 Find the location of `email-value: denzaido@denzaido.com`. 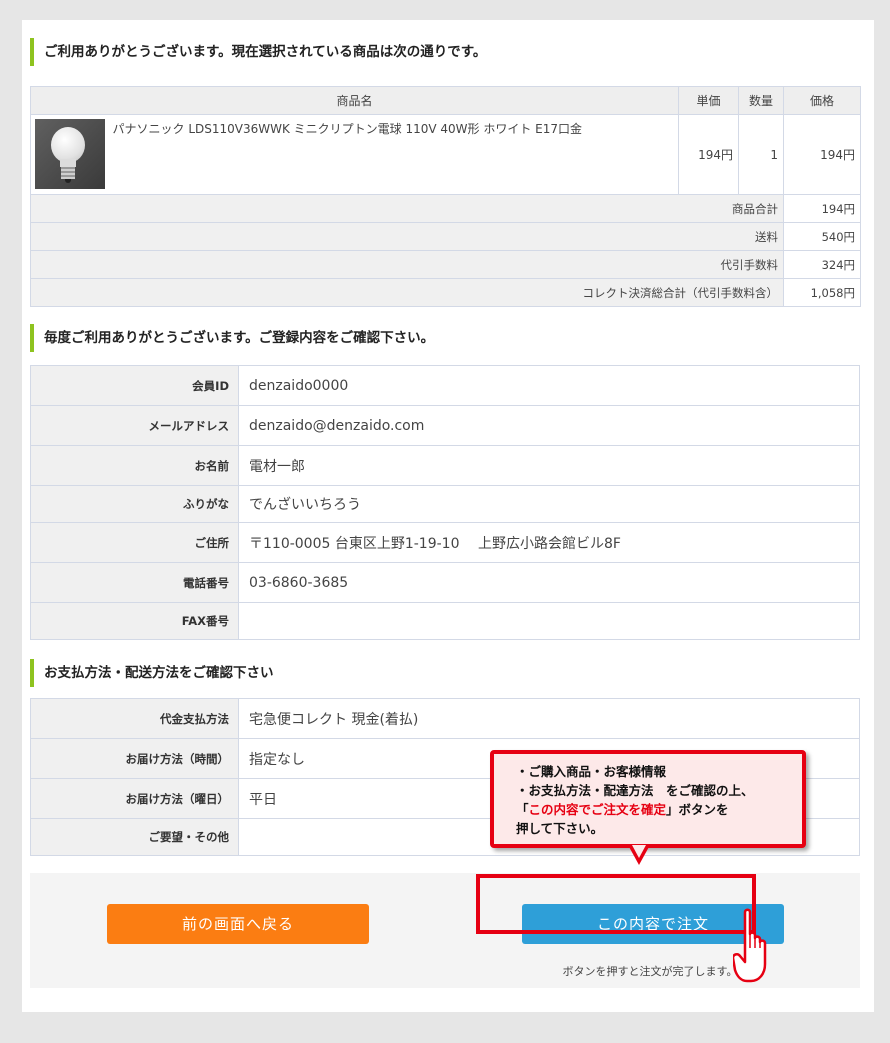

email-value: denzaido@denzaido.com is located at coordinates (549, 425).